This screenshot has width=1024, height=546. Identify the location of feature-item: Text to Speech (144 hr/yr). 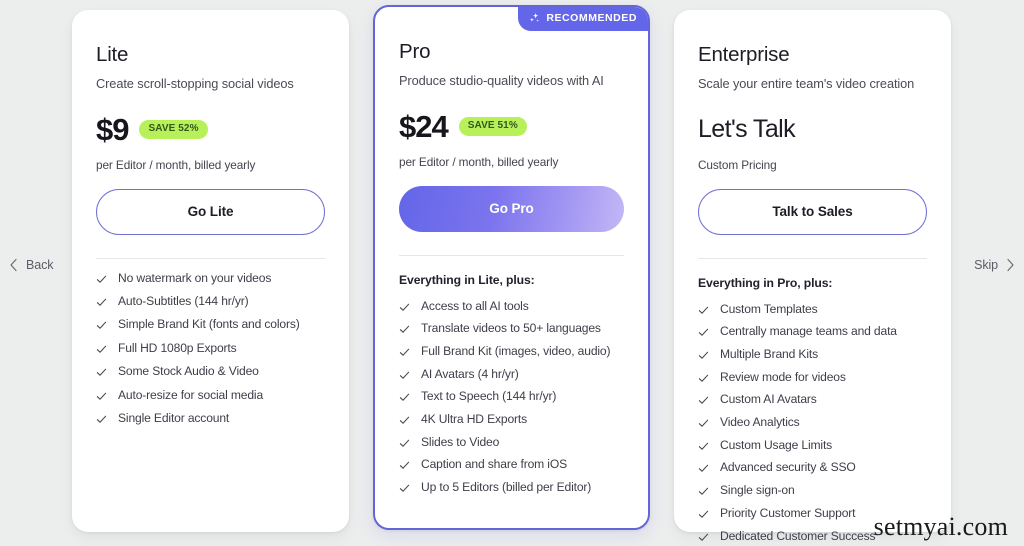
(511, 396).